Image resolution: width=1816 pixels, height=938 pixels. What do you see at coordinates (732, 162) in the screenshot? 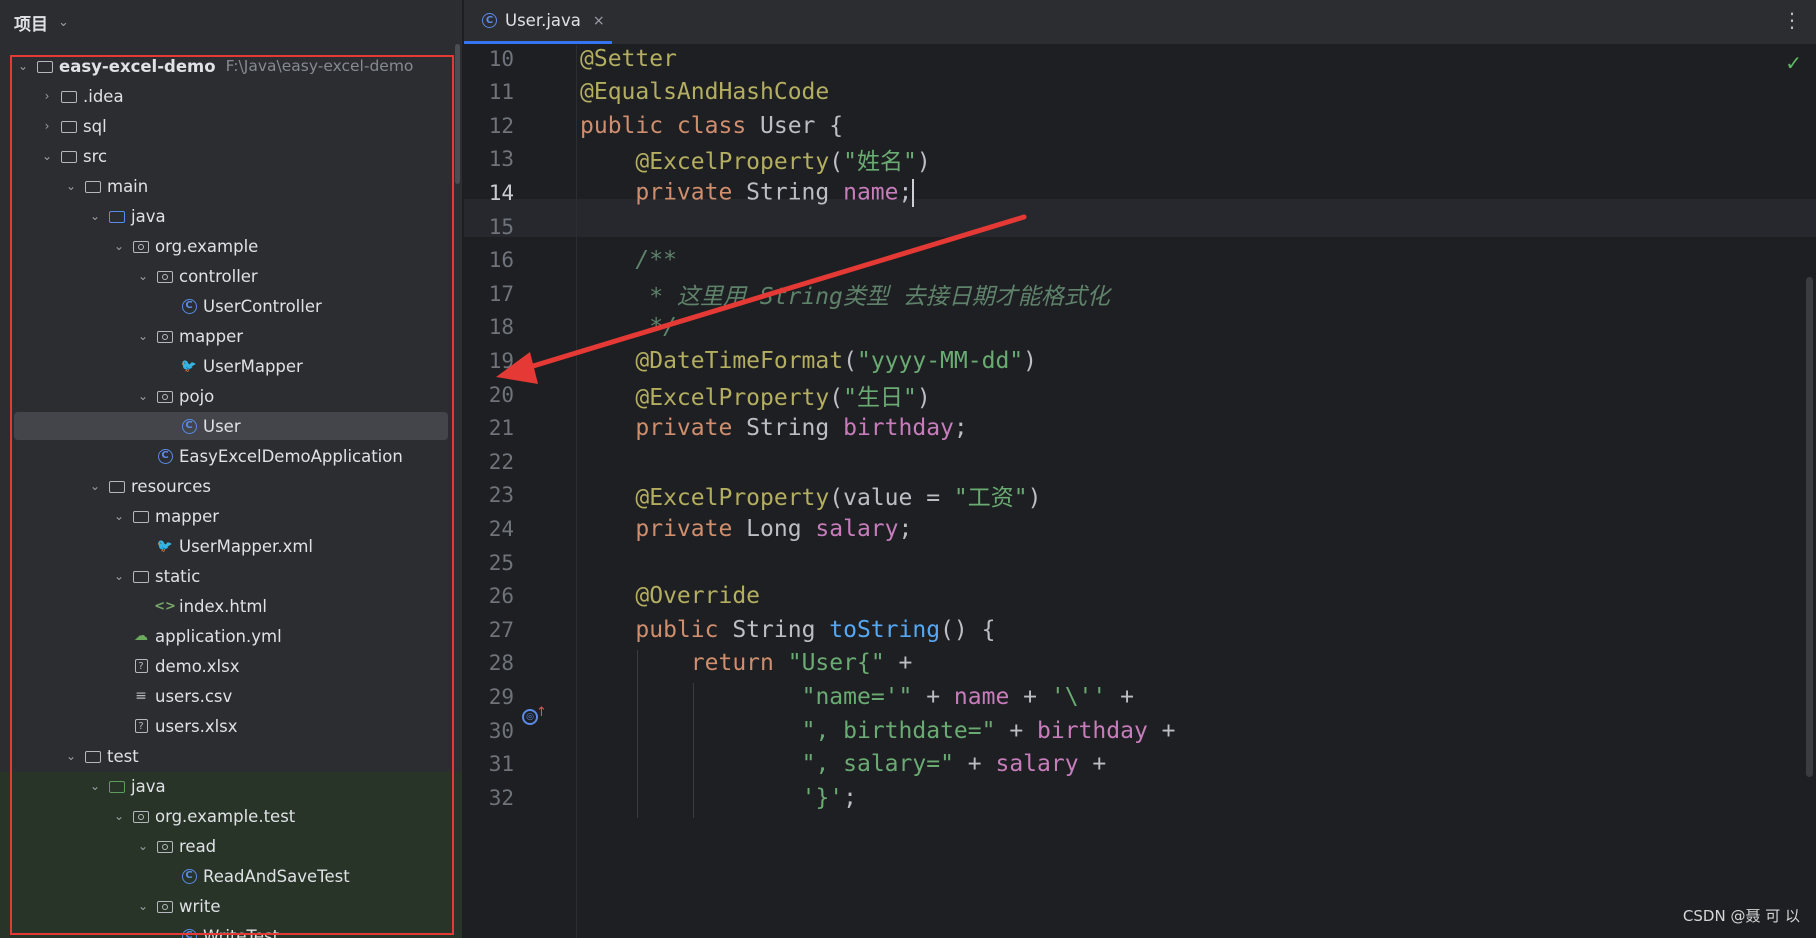
I see `code-token: @ExcelProperty` at bounding box center [732, 162].